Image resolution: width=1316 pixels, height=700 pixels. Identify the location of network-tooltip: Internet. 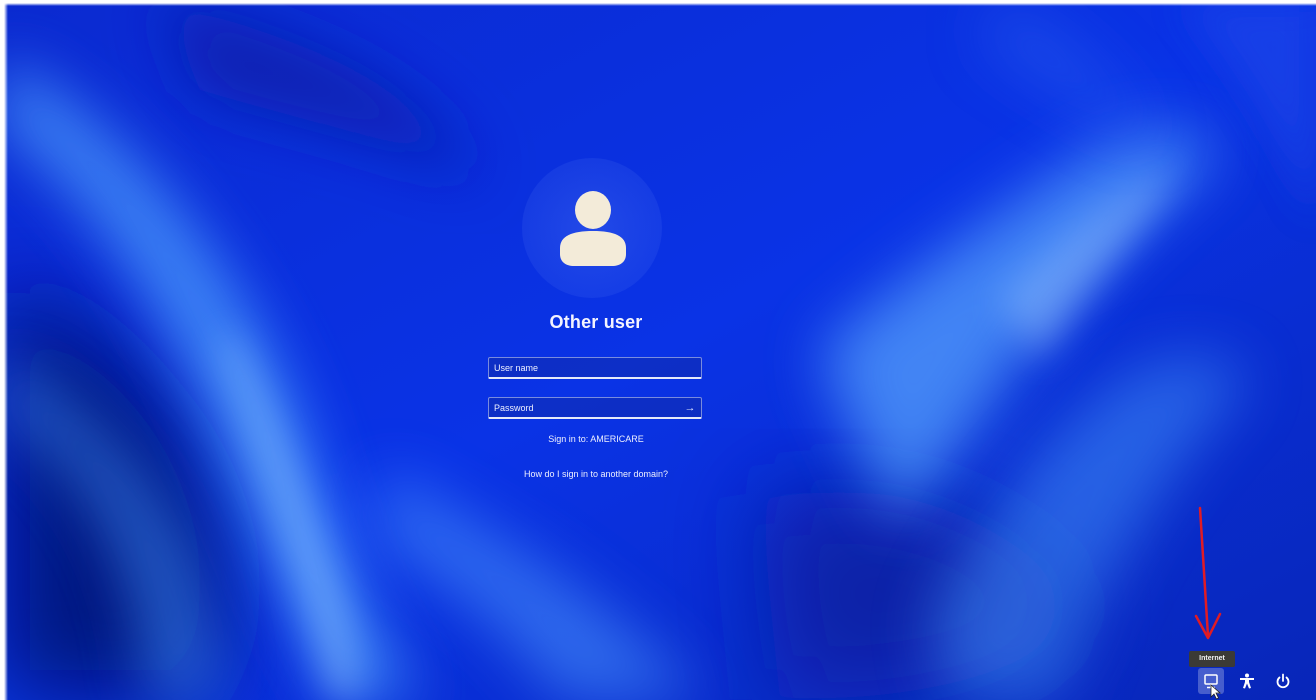
(1212, 659).